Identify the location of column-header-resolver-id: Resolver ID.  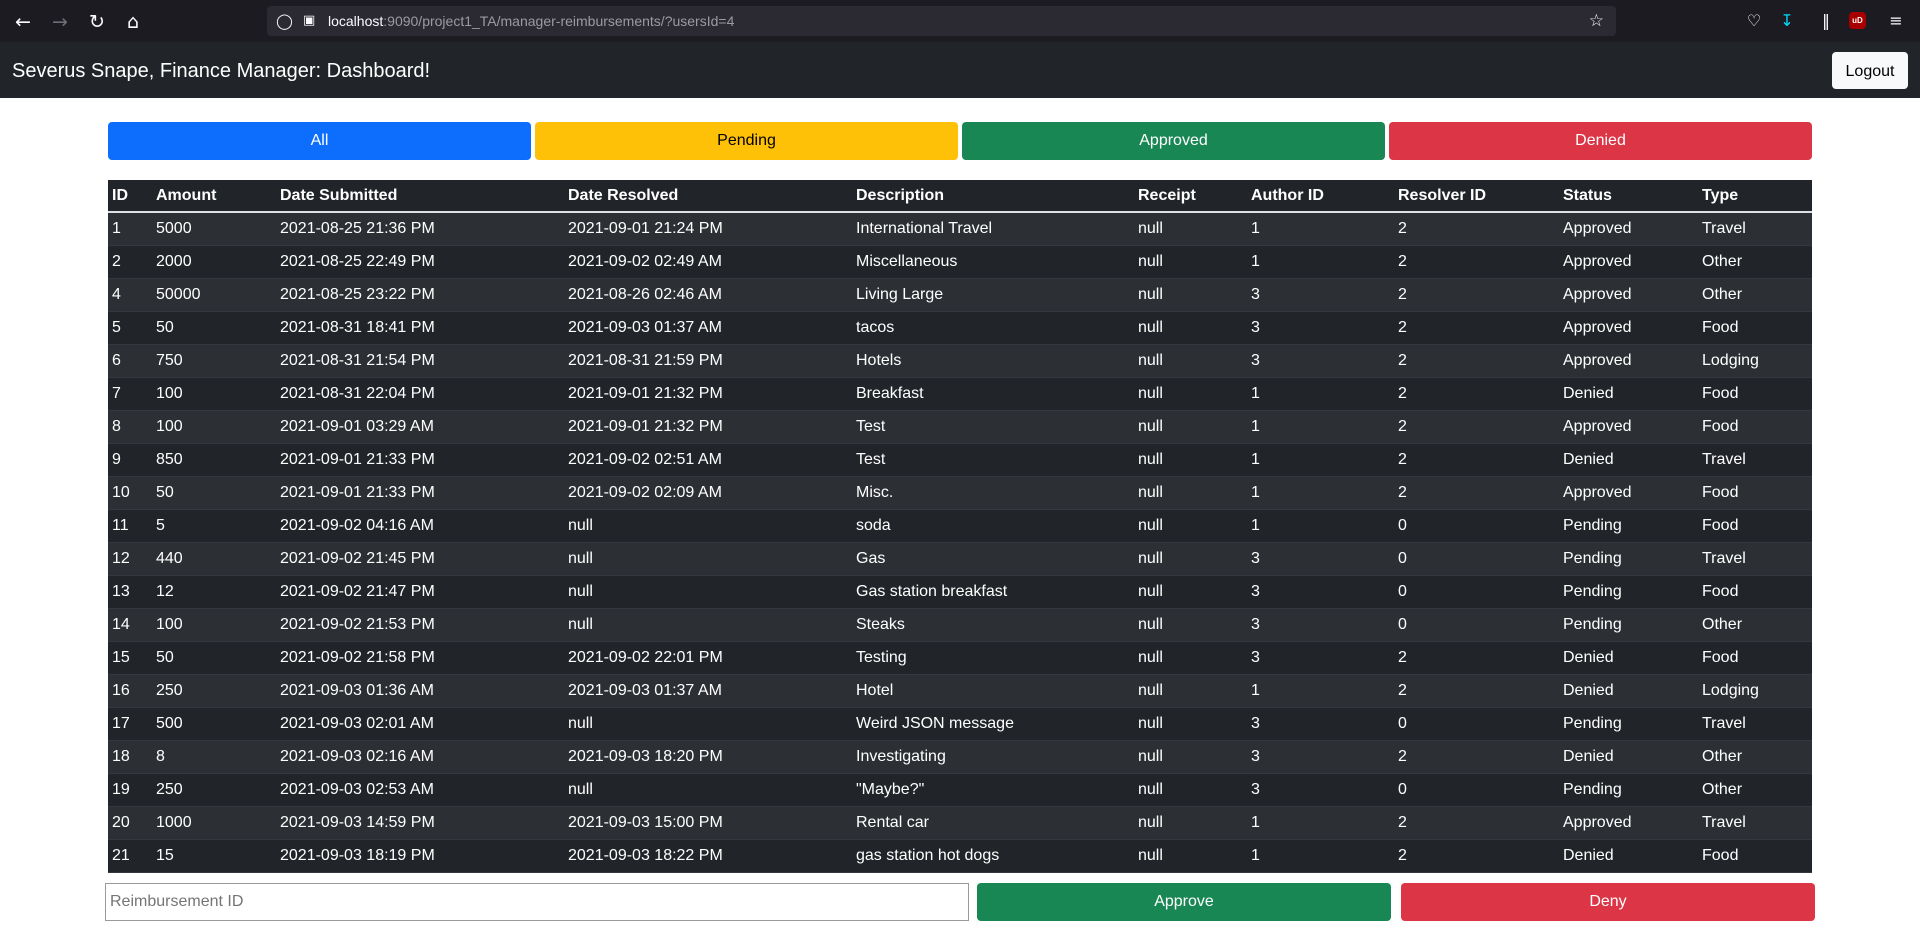
(1476, 196).